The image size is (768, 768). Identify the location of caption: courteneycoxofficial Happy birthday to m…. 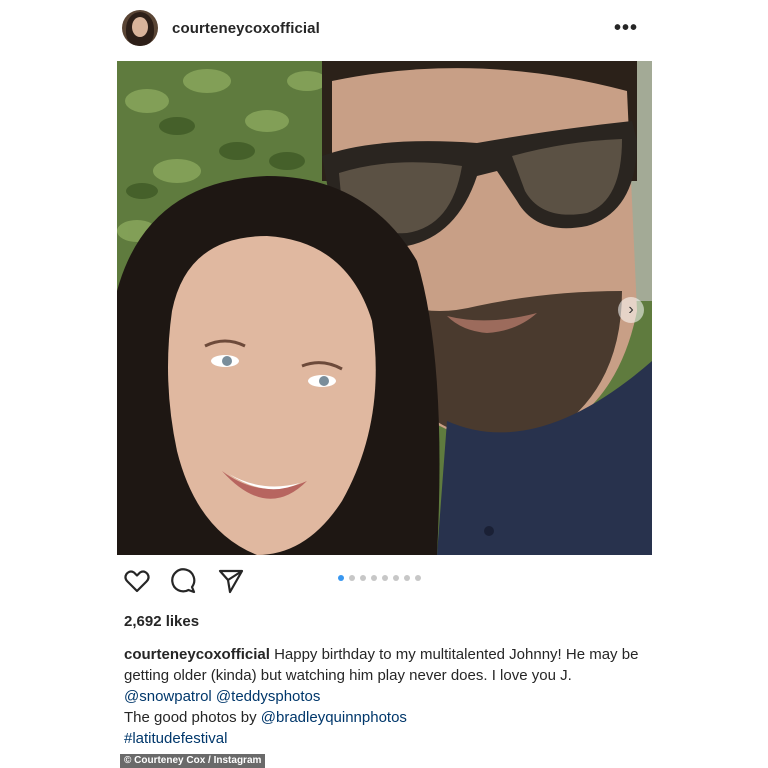
(384, 696).